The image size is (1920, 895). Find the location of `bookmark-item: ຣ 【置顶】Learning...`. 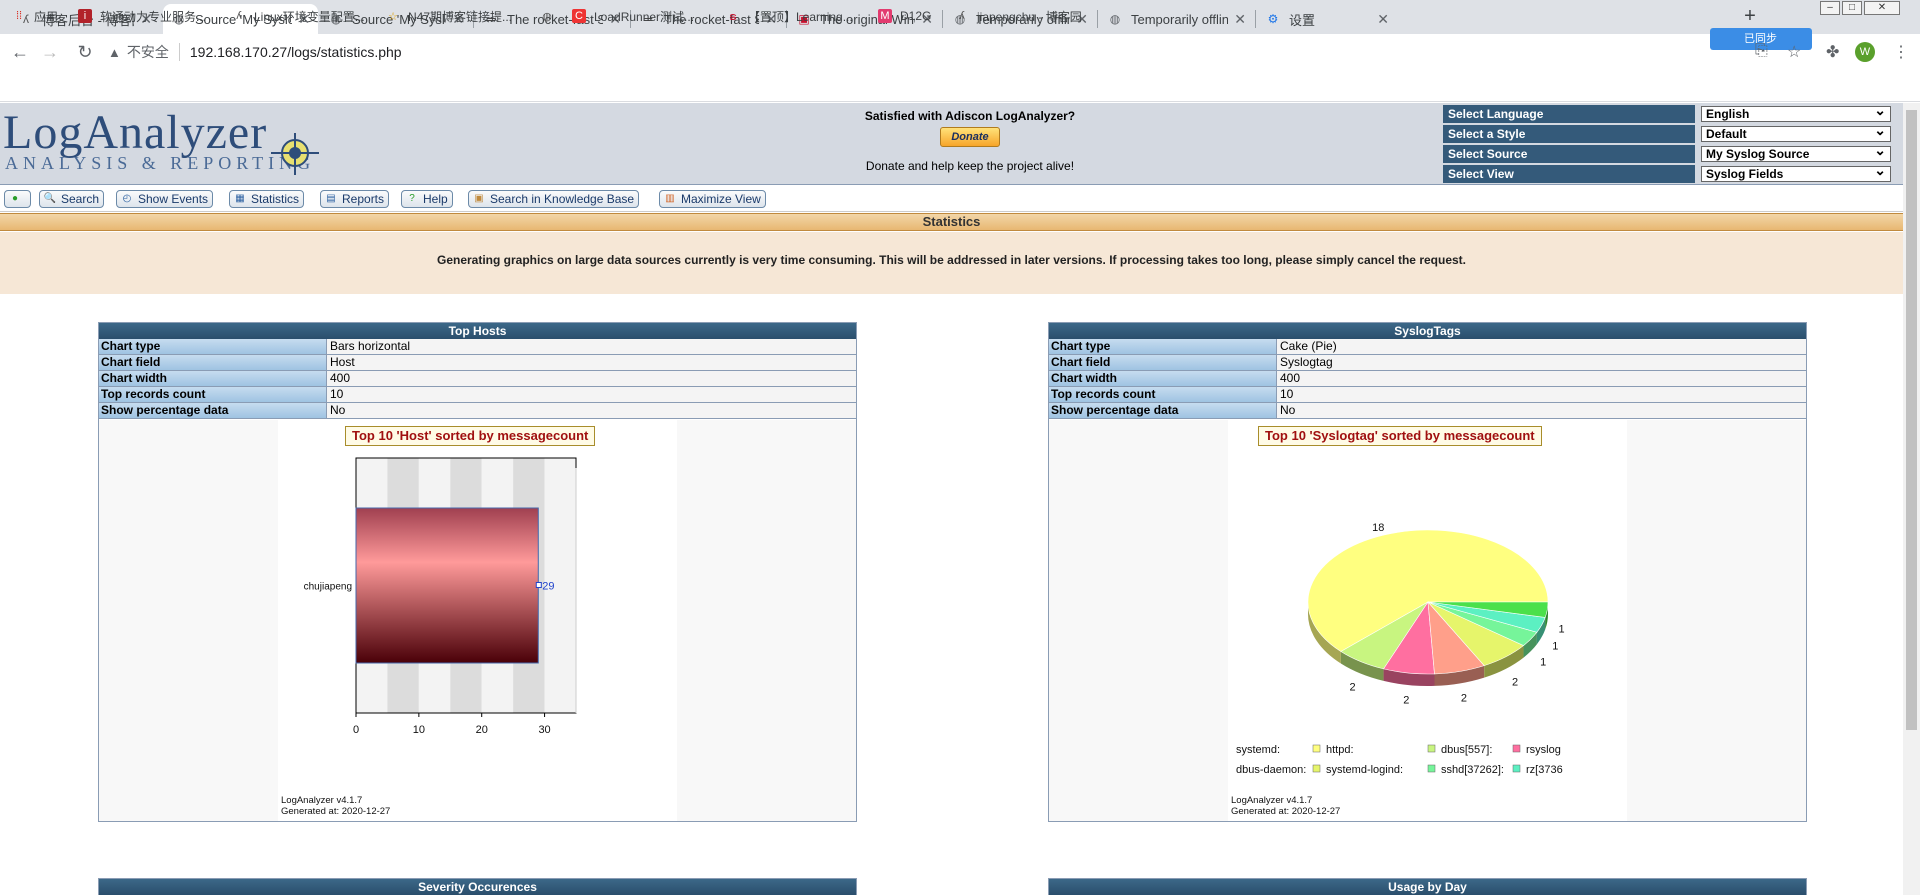

bookmark-item: ຣ 【置顶】Learning... is located at coordinates (789, 16).